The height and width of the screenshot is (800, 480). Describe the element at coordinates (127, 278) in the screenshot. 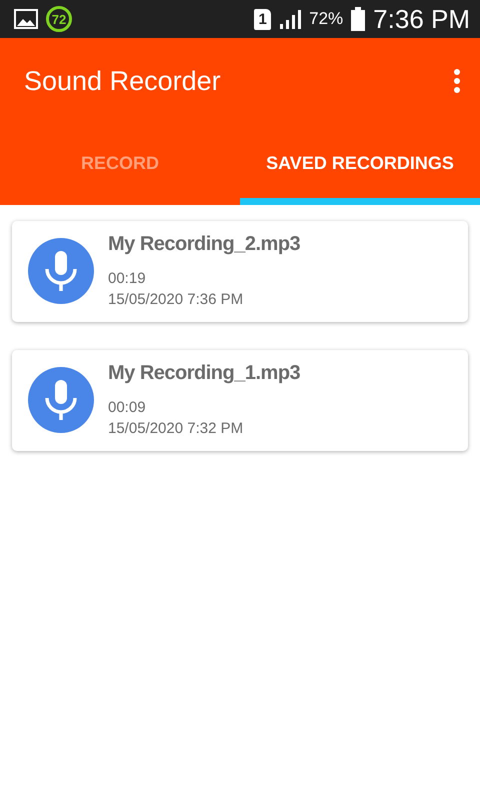

I see `recording-duration: 00:19` at that location.